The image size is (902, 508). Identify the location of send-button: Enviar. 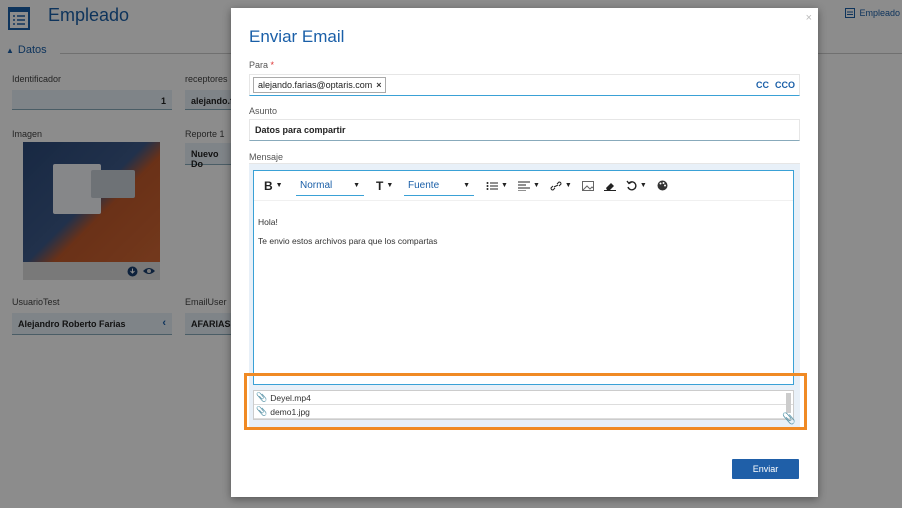
(765, 469).